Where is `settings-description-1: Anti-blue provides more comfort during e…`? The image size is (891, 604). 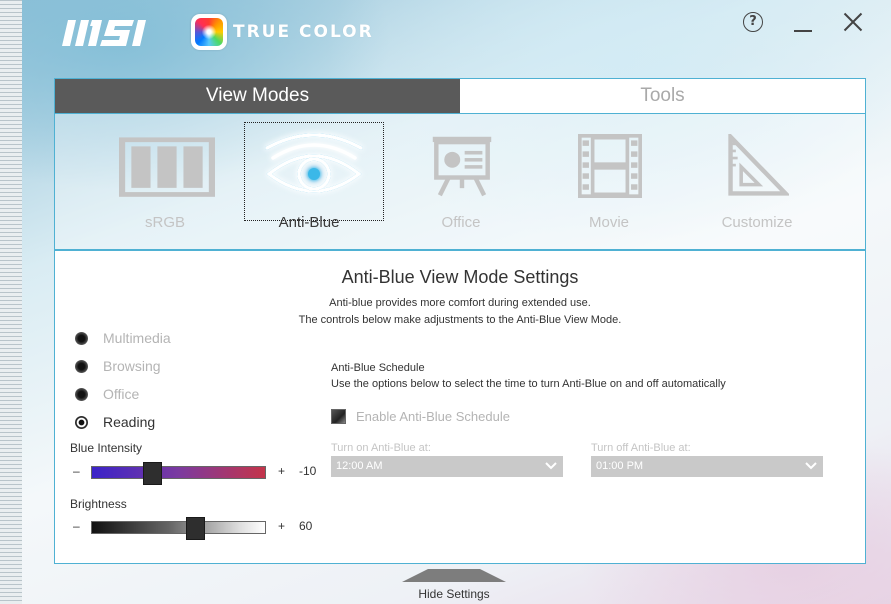 settings-description-1: Anti-blue provides more comfort during e… is located at coordinates (460, 303).